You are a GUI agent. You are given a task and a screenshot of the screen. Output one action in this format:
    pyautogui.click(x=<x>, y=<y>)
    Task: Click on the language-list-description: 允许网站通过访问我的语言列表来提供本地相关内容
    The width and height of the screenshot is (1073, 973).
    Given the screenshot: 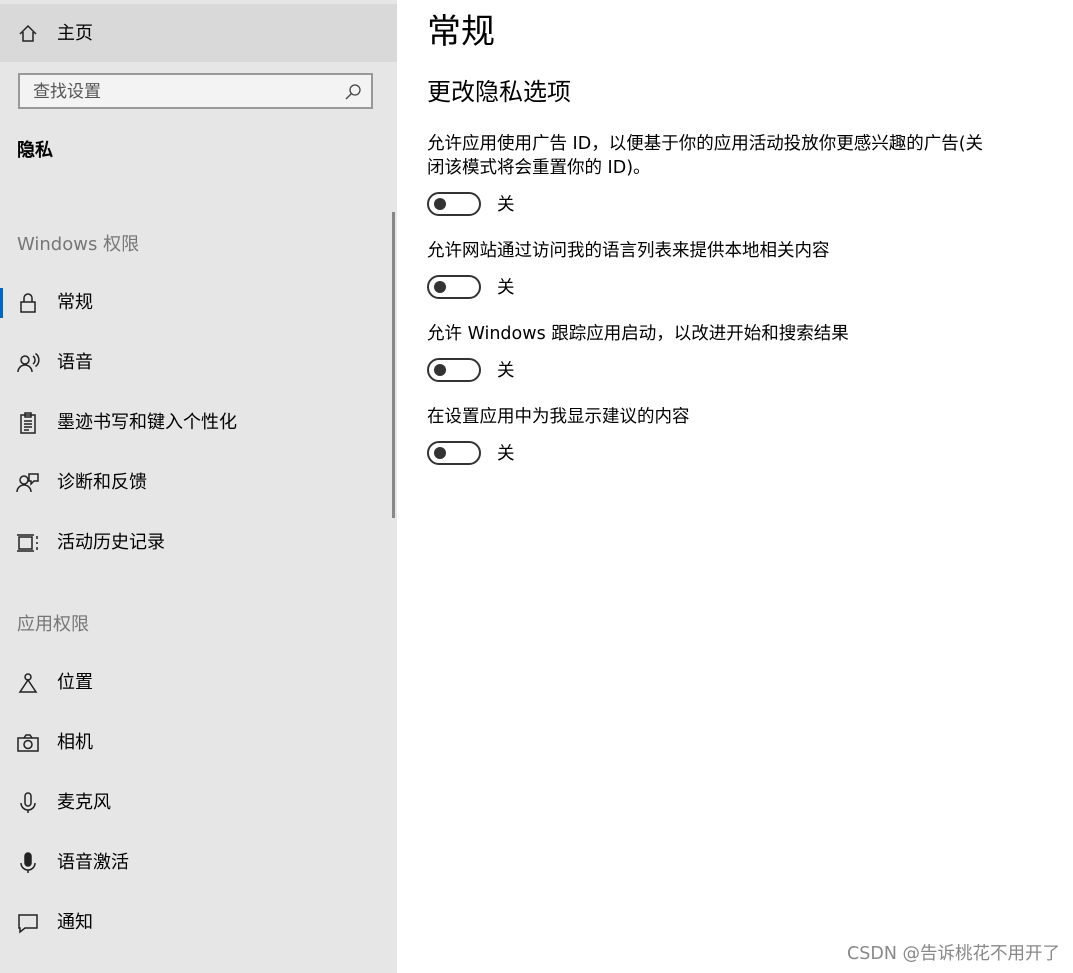 What is the action you would take?
    pyautogui.click(x=628, y=251)
    